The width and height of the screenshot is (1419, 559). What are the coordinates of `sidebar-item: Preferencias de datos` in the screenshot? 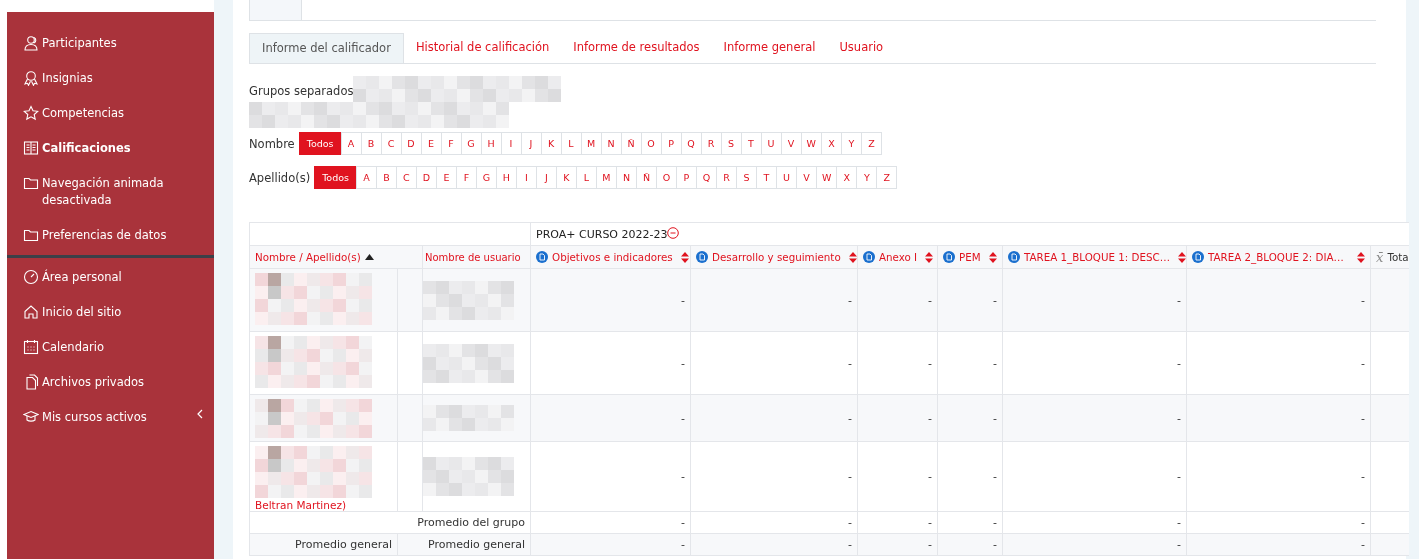 It's located at (110, 235).